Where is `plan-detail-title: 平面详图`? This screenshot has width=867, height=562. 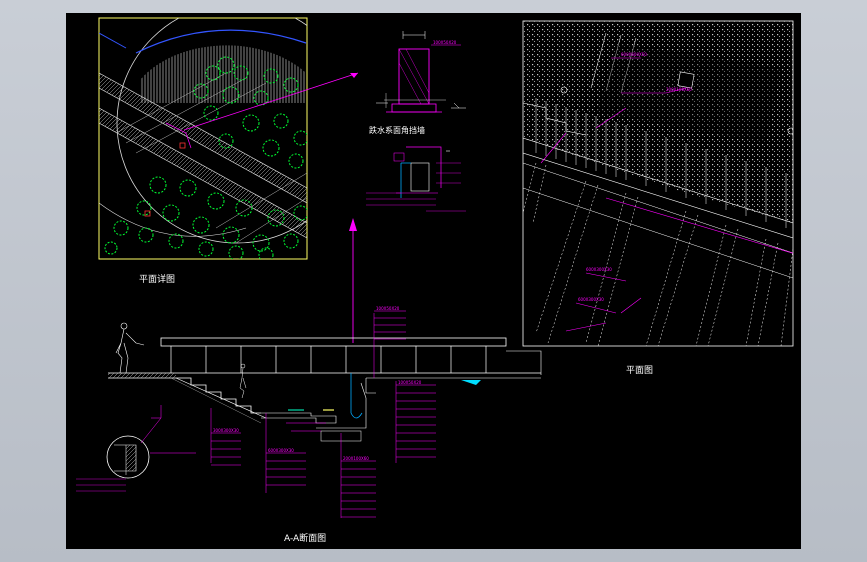 plan-detail-title: 平面详图 is located at coordinates (157, 280).